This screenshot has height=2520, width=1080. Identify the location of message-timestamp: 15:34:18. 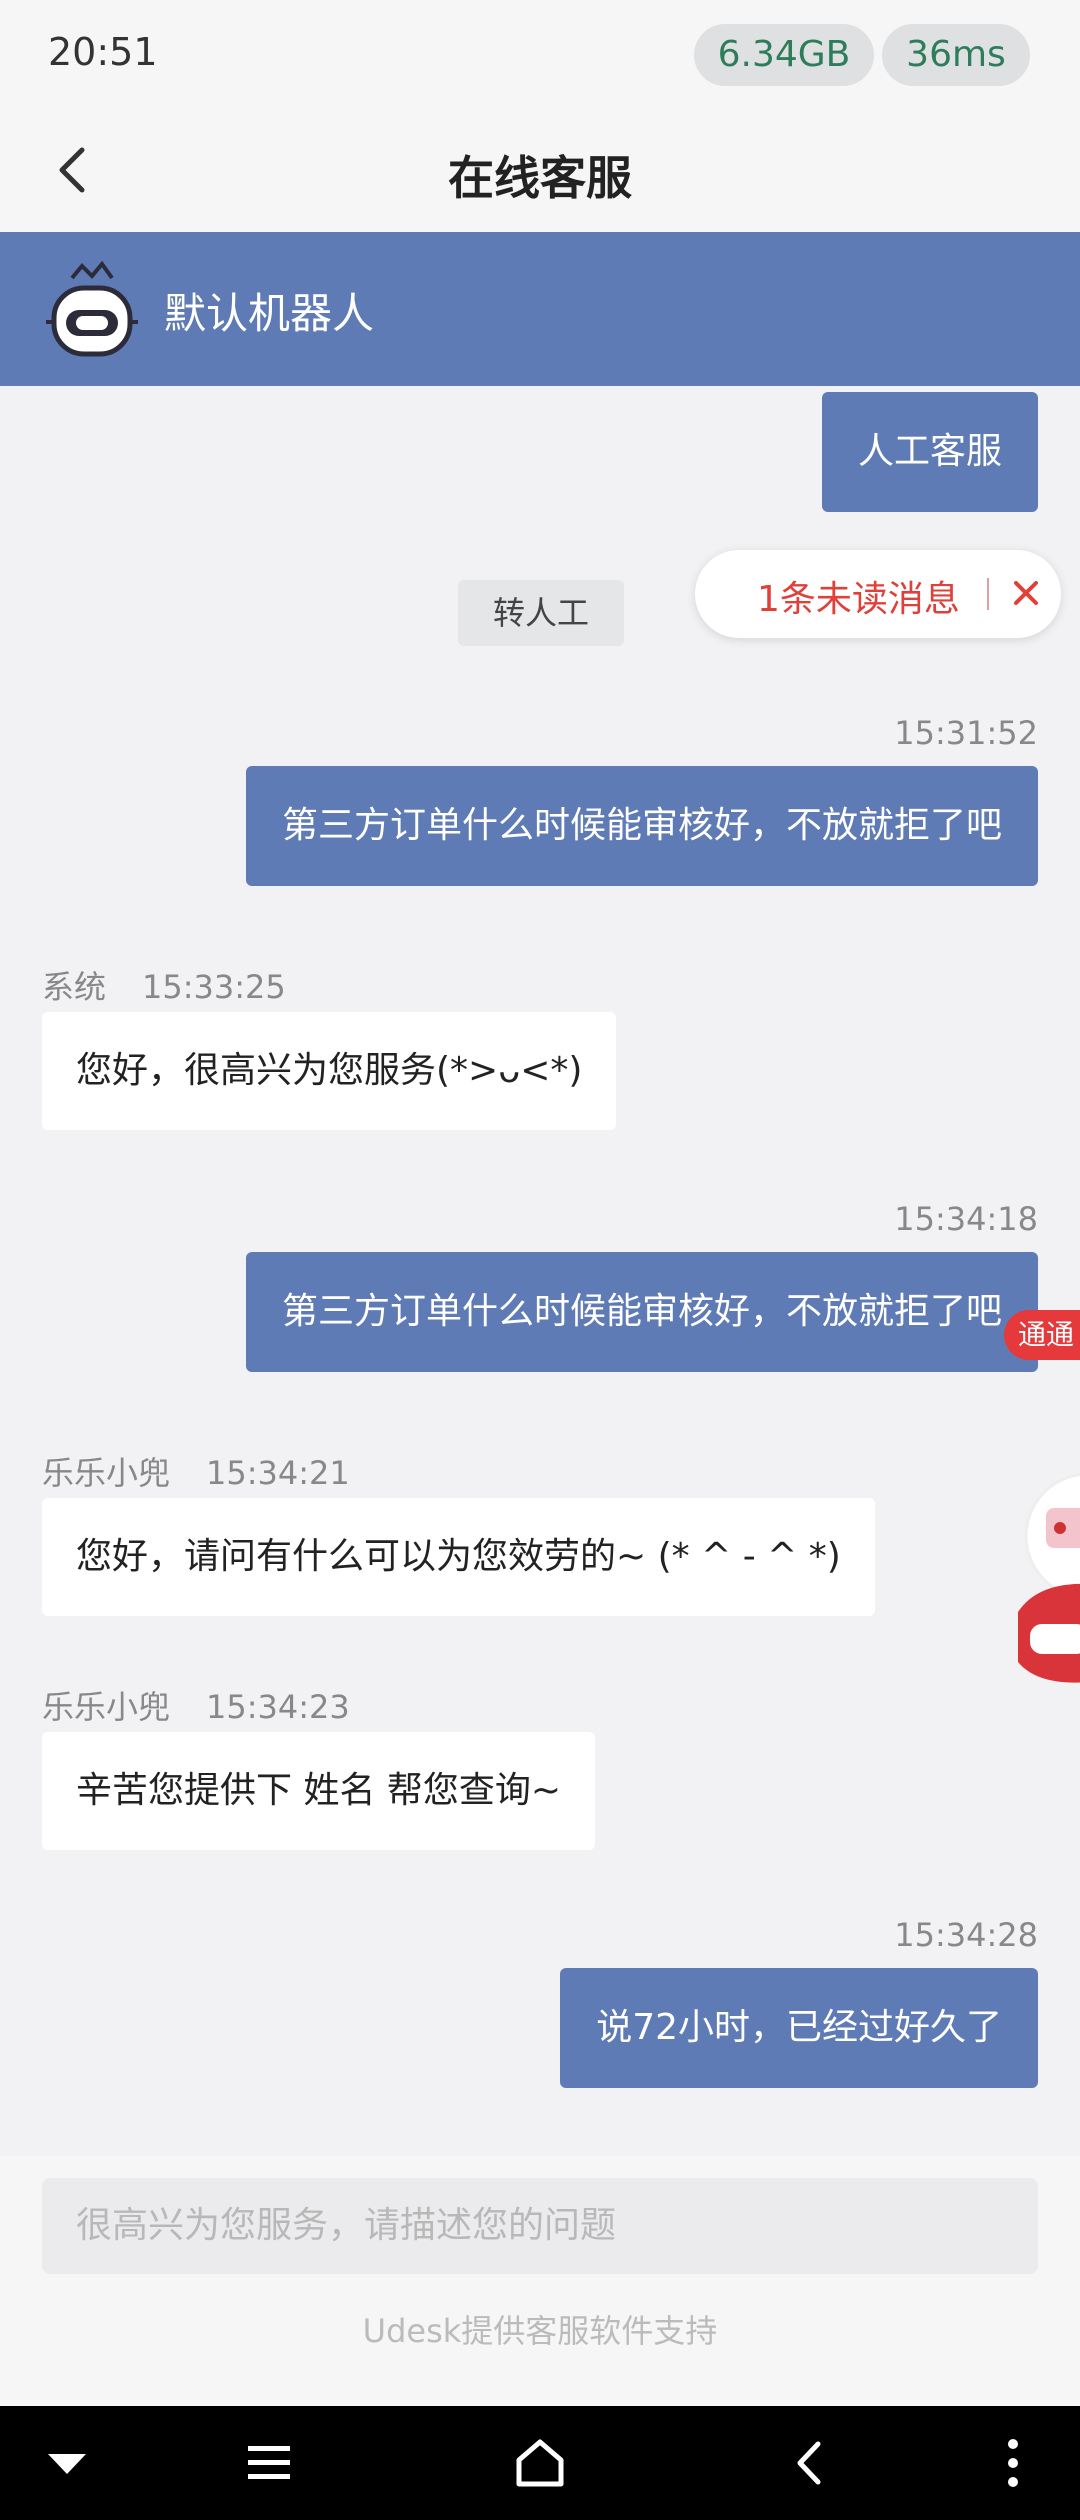
(966, 1219).